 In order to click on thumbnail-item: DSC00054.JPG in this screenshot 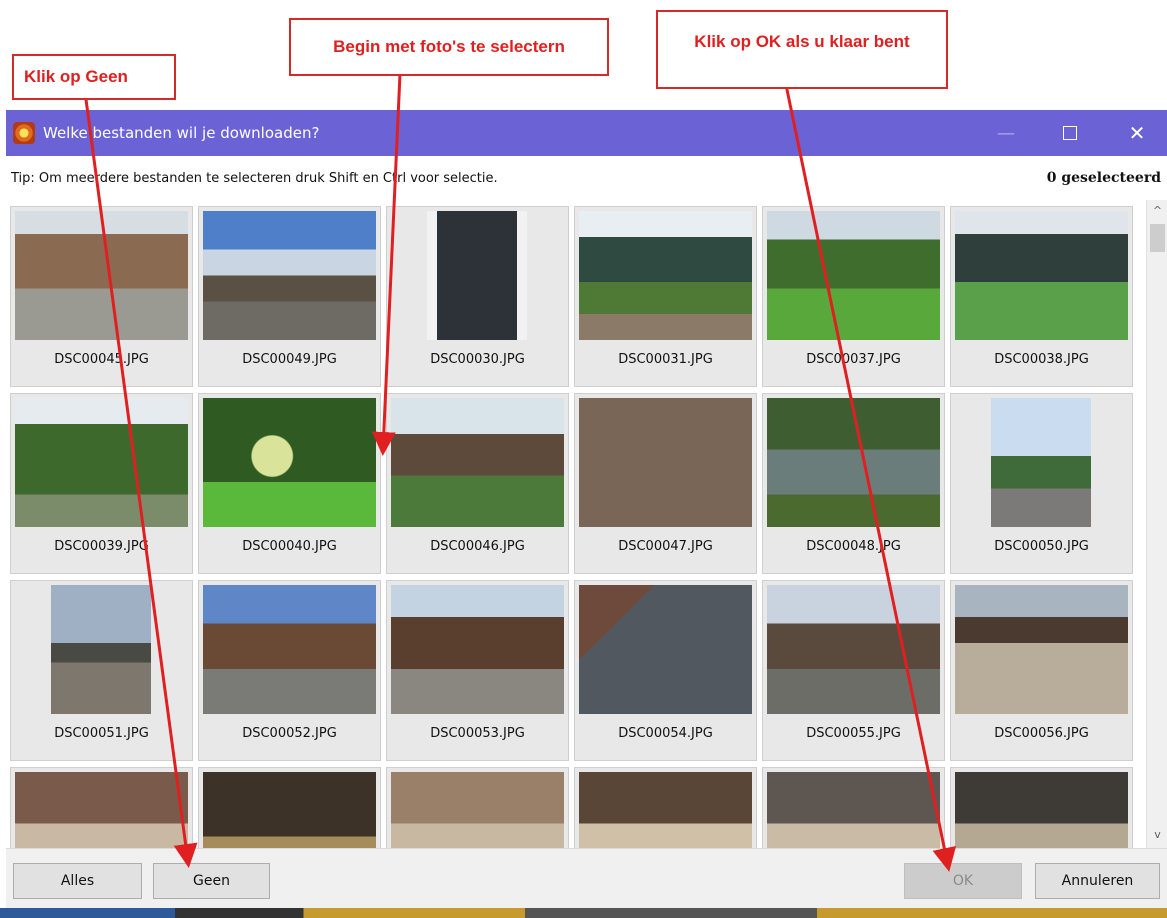, I will do `click(665, 670)`.